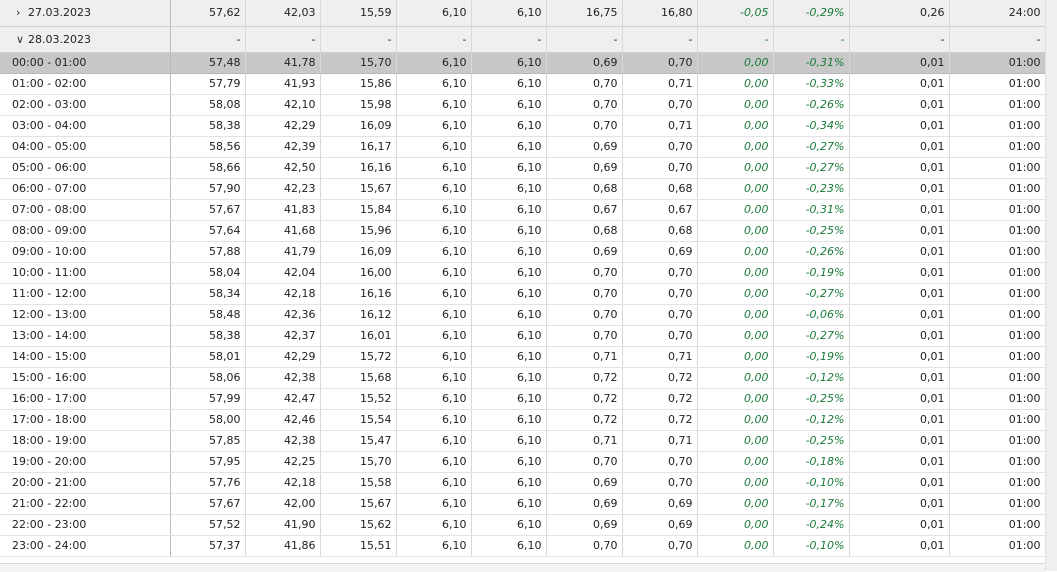  What do you see at coordinates (85, 462) in the screenshot?
I see `time-range-cell: 19:00 - 20:00` at bounding box center [85, 462].